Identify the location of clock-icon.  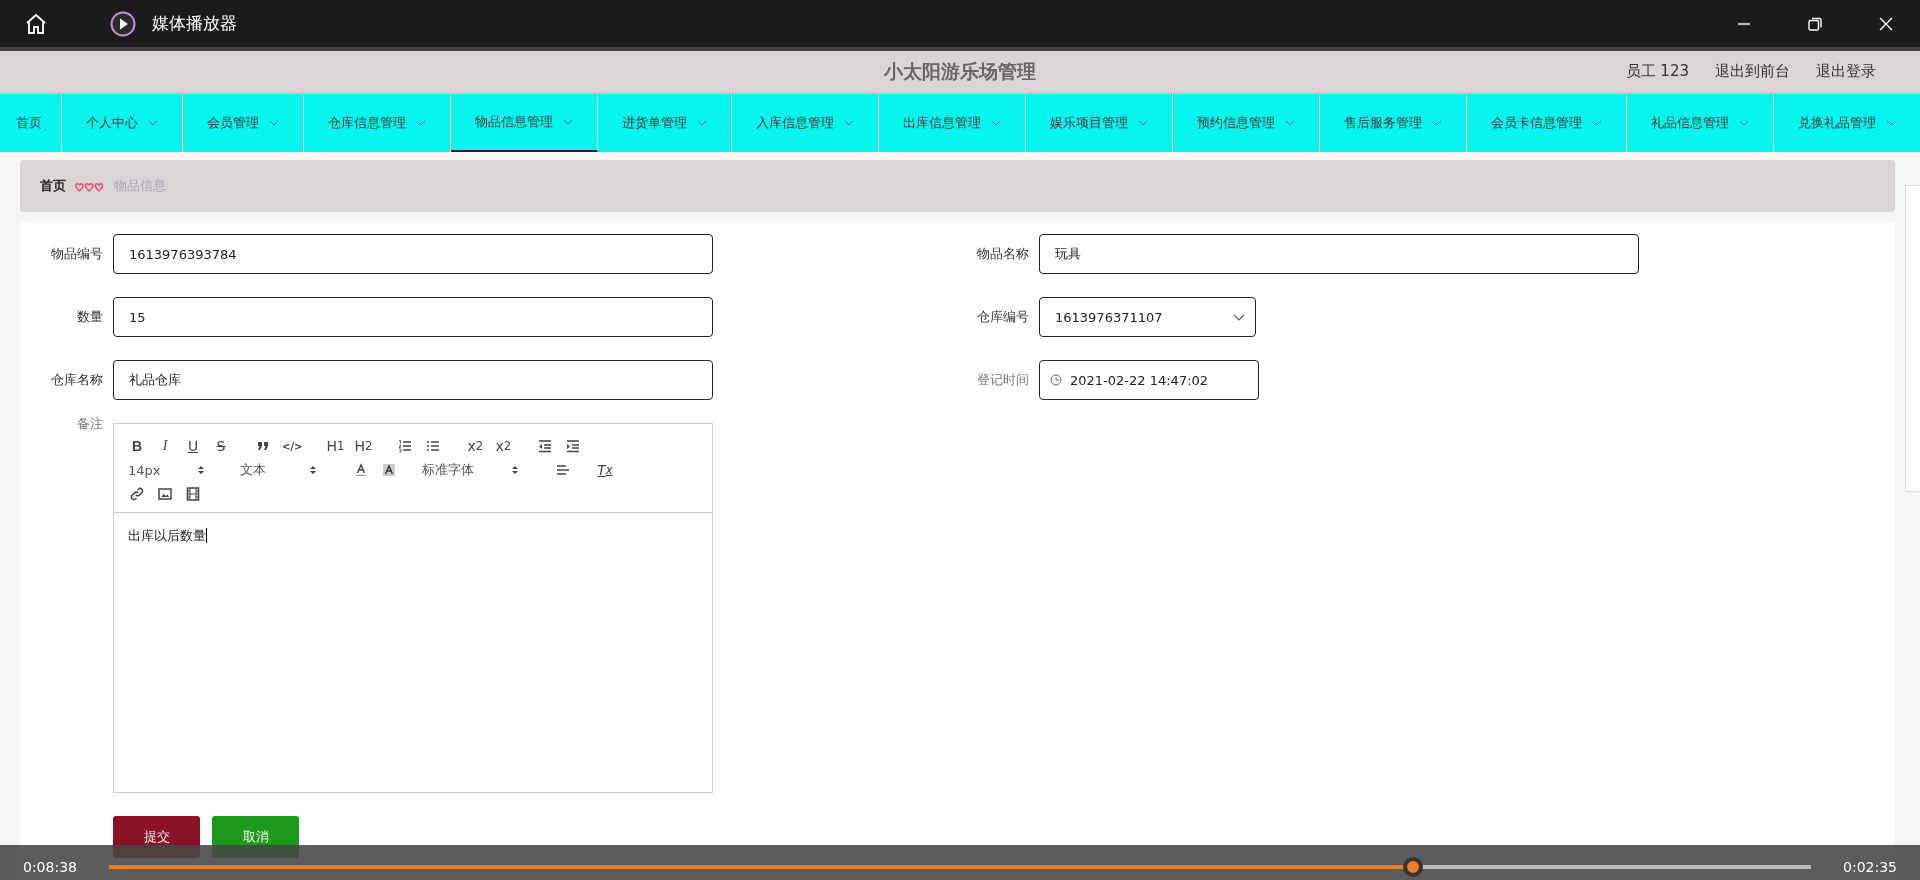
(1056, 380).